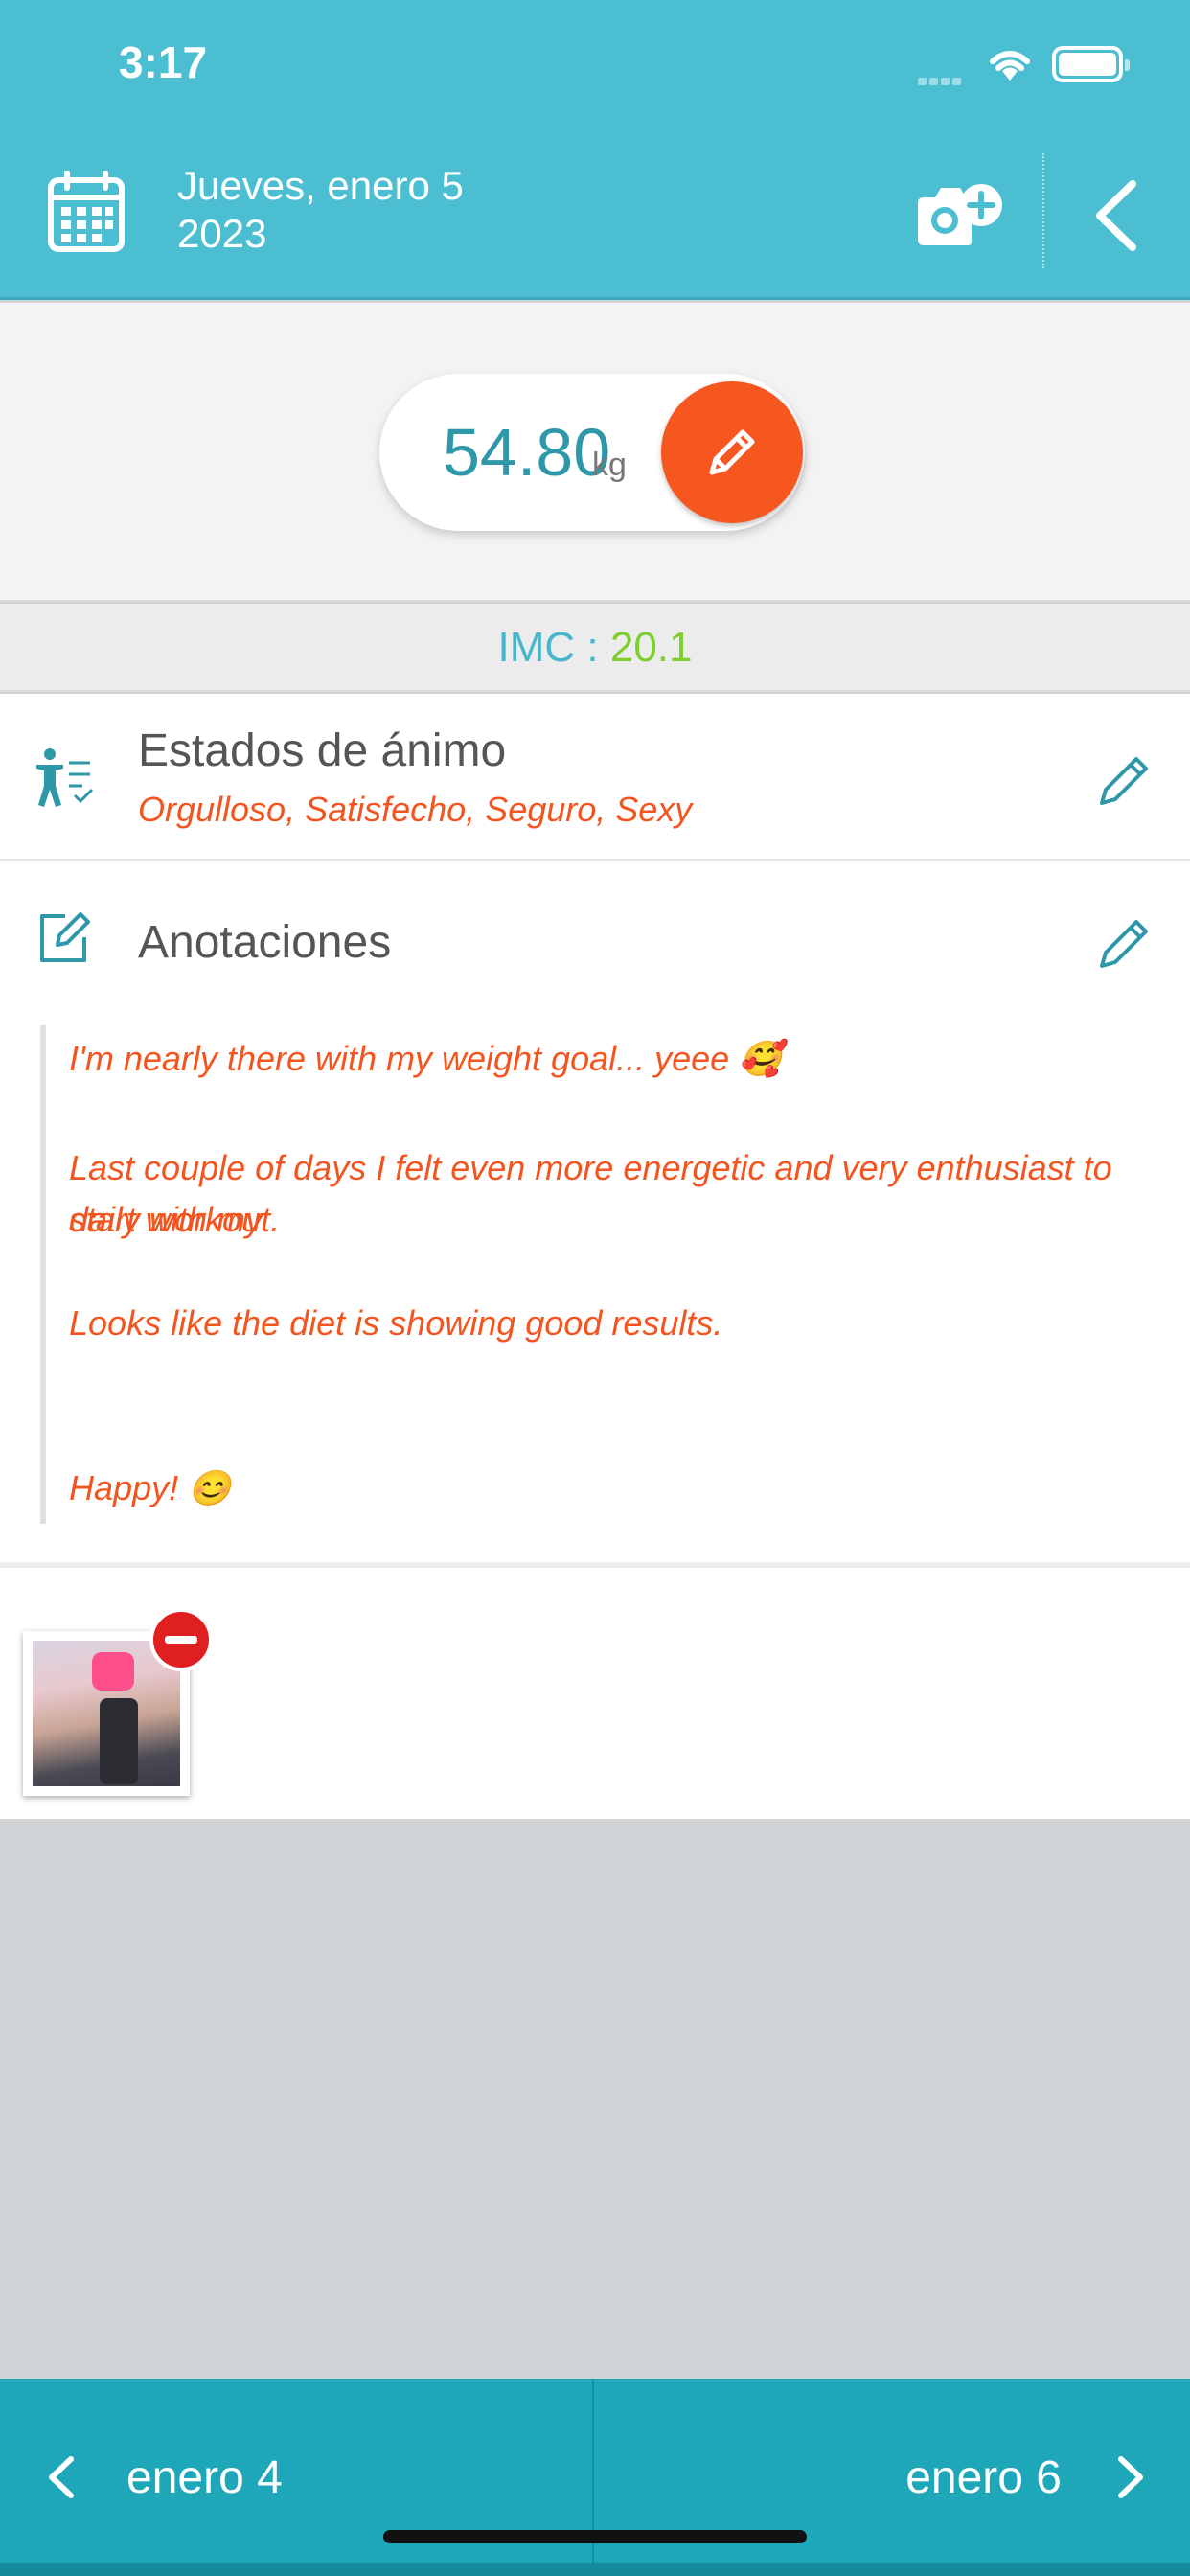 This screenshot has height=2576, width=1190. Describe the element at coordinates (107, 1713) in the screenshot. I see `progress-photo` at that location.